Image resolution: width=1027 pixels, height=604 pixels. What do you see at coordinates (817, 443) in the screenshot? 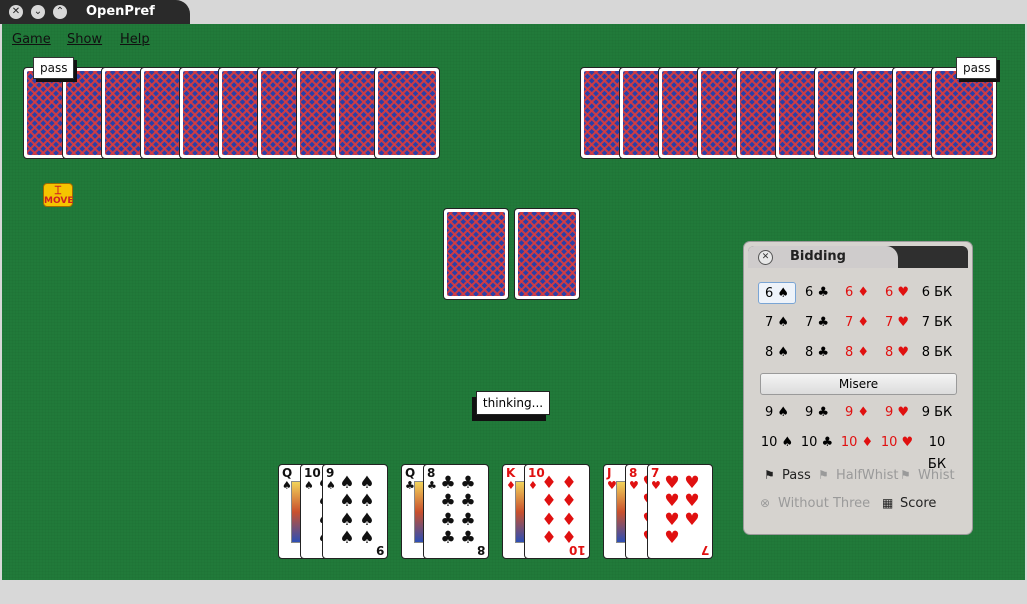
I see `bid-button: 10 ♣` at bounding box center [817, 443].